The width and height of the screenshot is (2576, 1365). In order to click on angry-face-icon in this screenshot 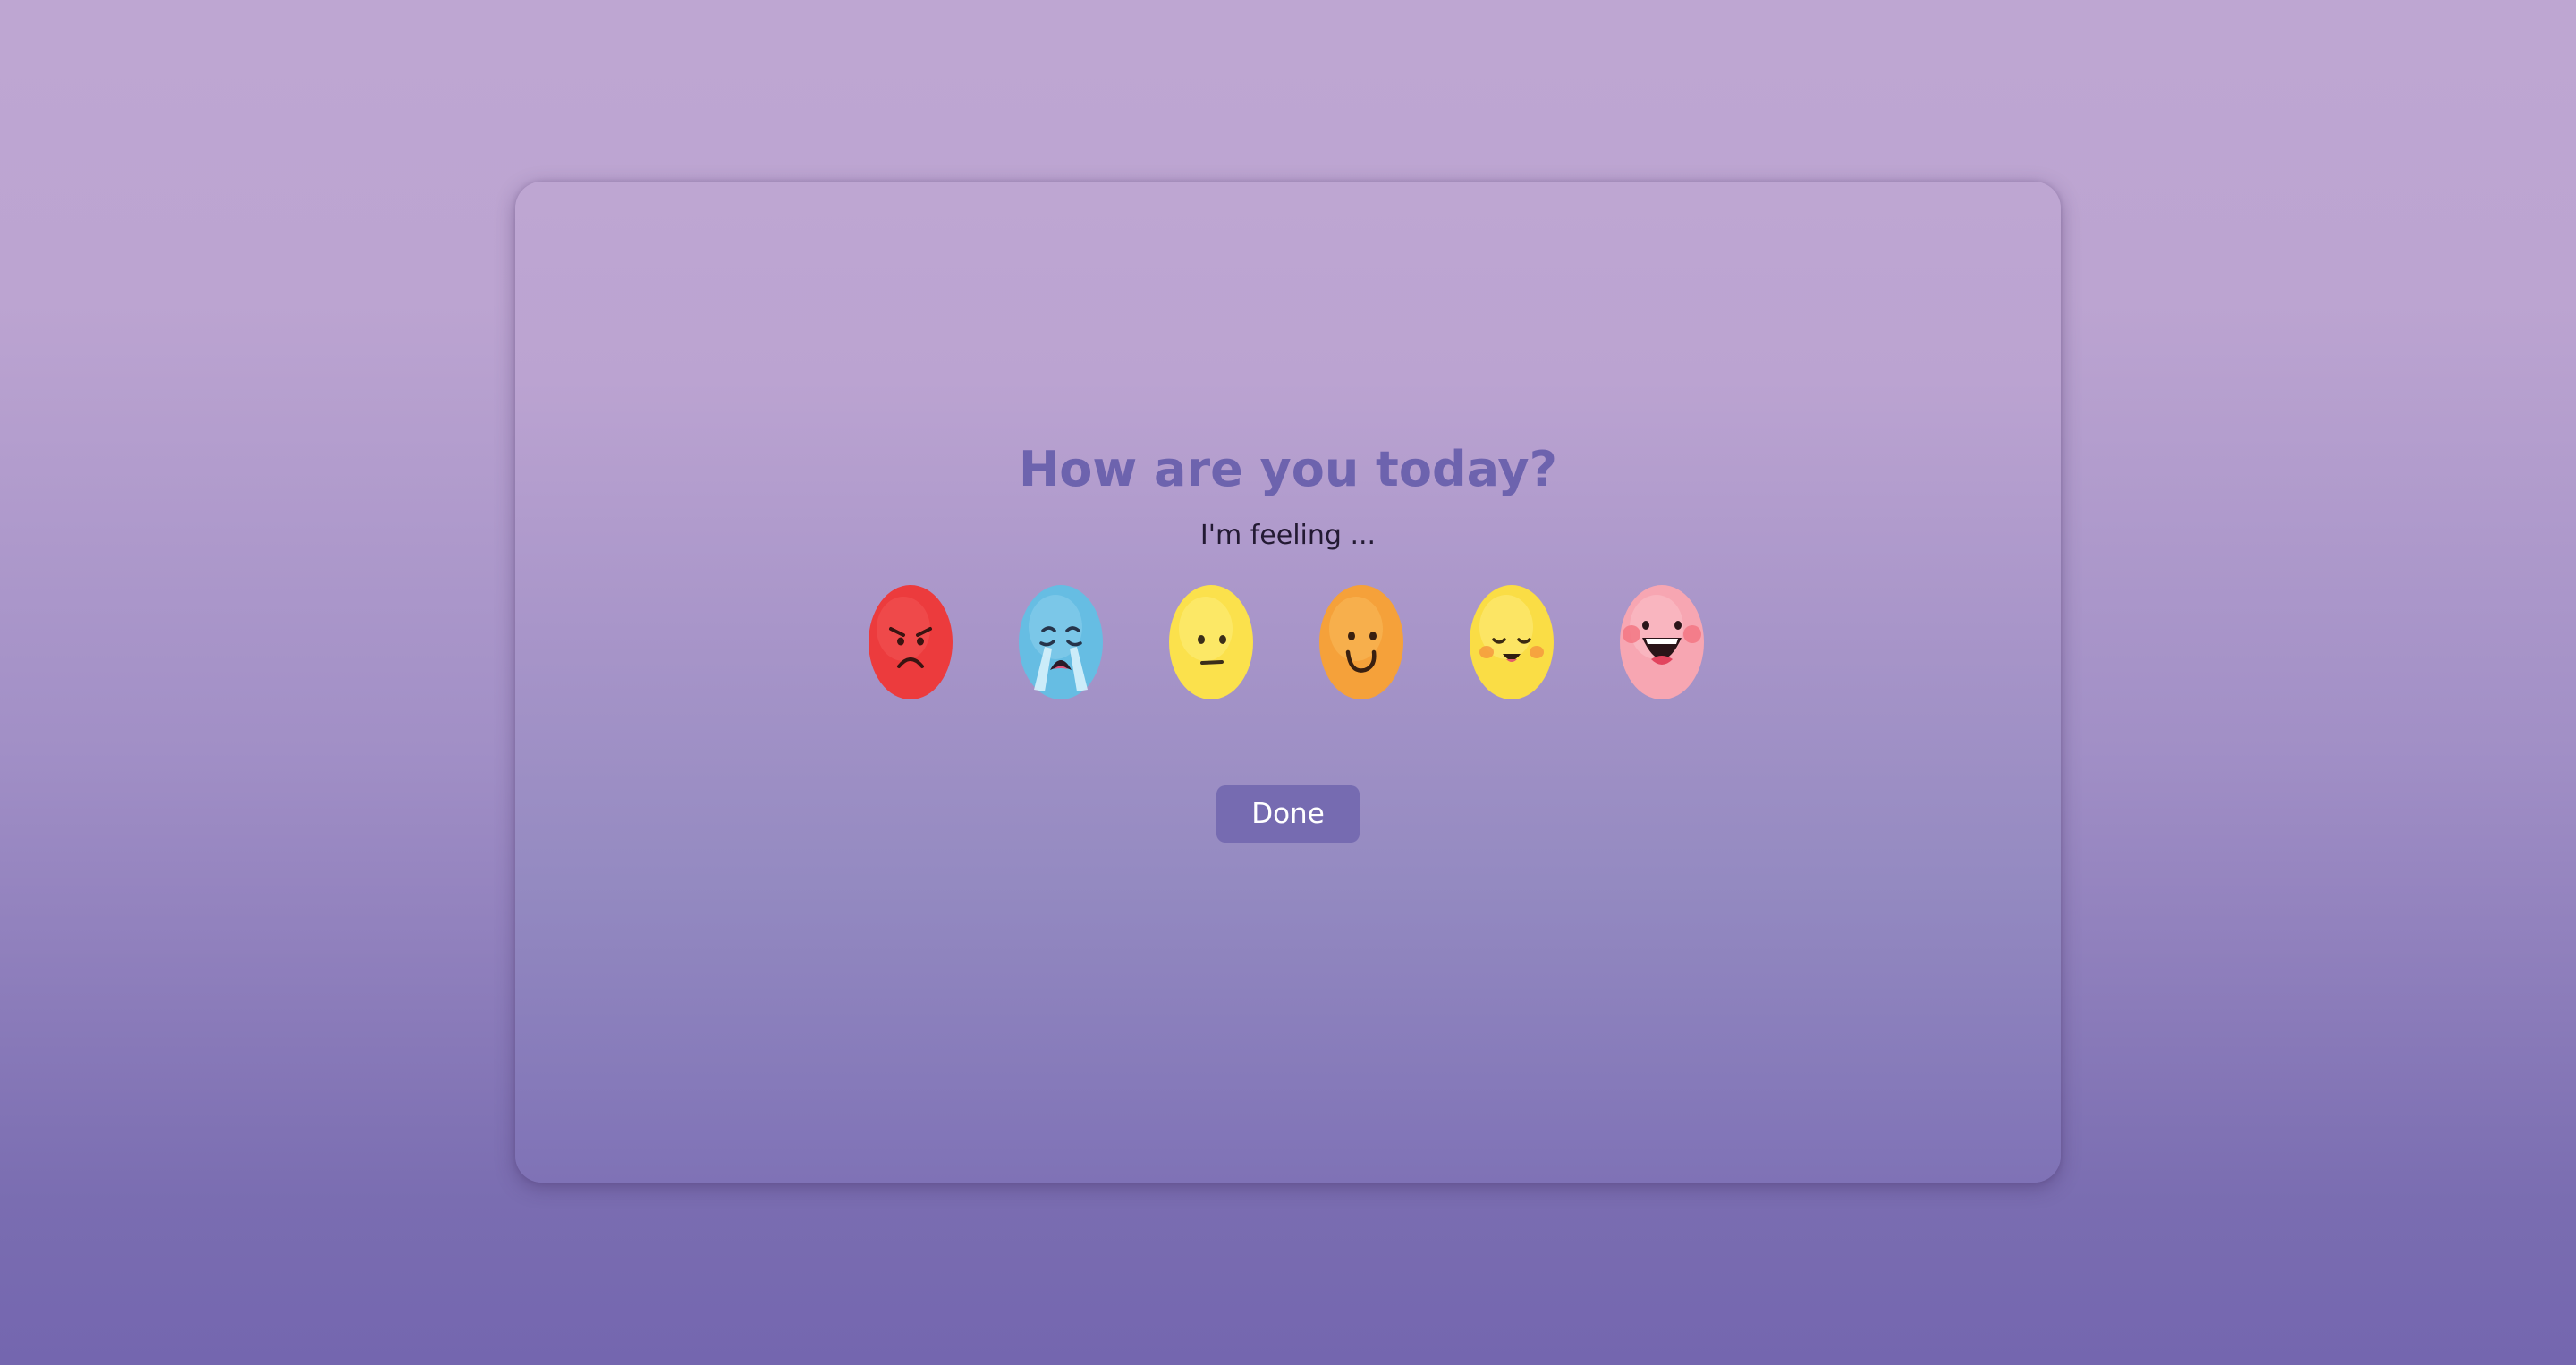, I will do `click(911, 642)`.